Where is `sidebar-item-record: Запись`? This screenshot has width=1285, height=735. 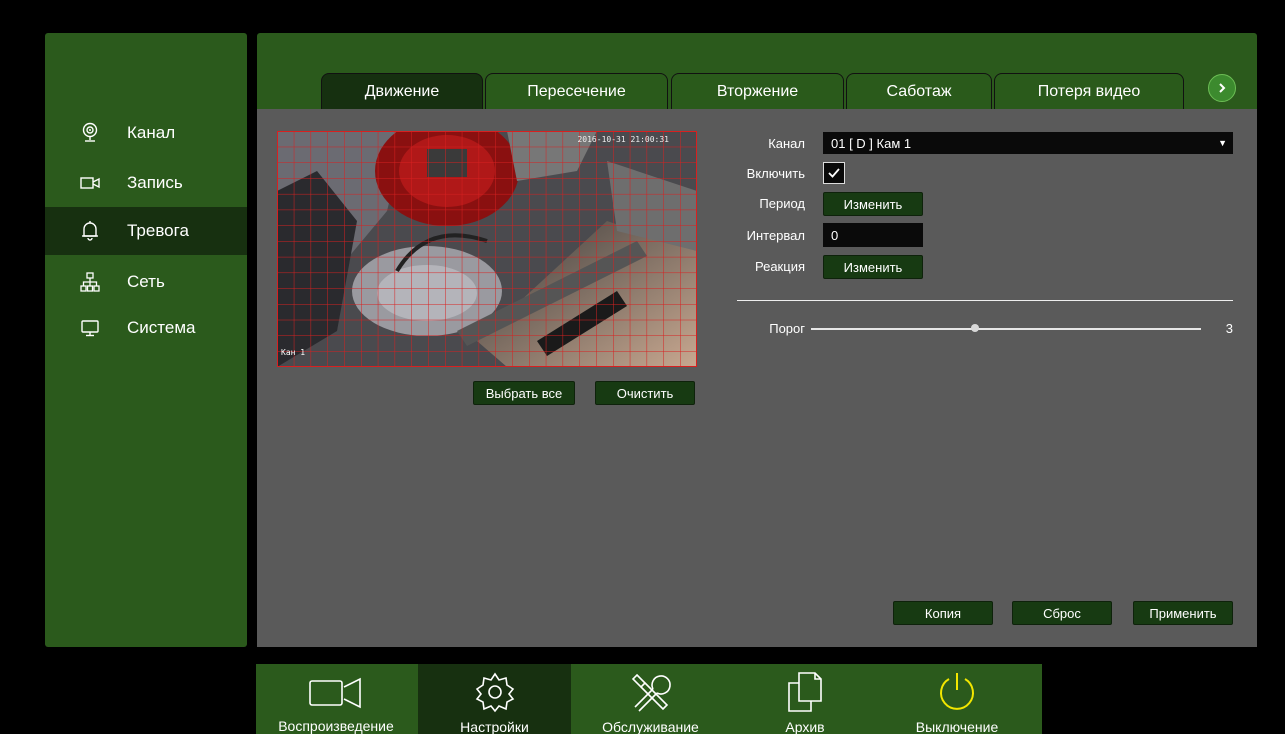 sidebar-item-record: Запись is located at coordinates (146, 183).